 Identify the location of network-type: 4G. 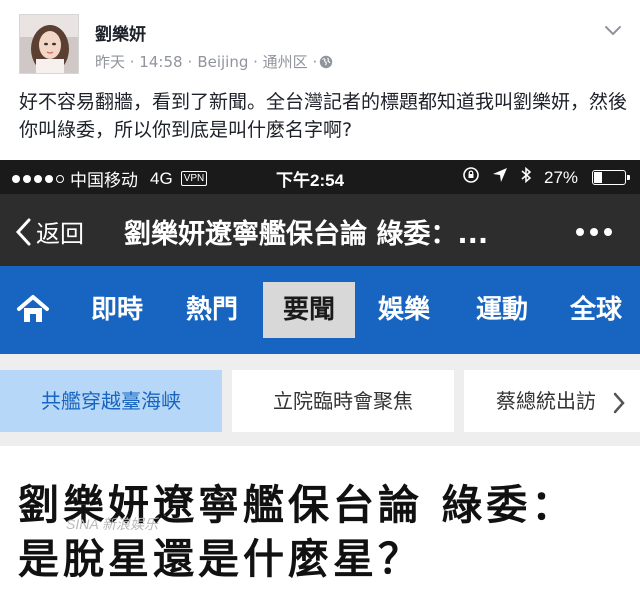
(161, 178).